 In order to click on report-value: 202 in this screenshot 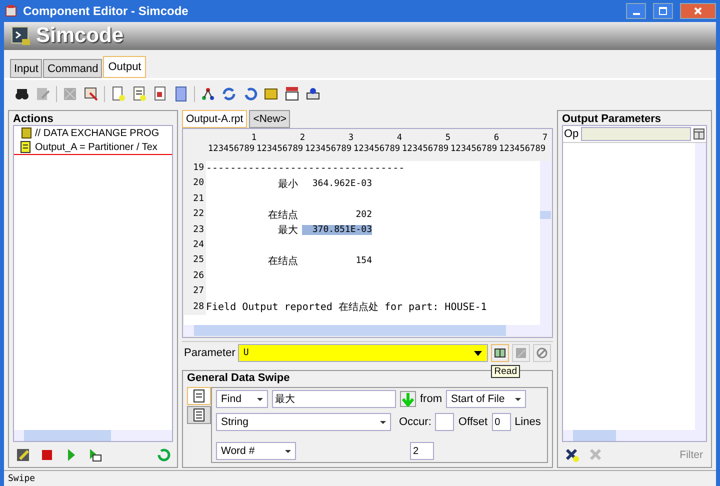, I will do `click(363, 215)`.